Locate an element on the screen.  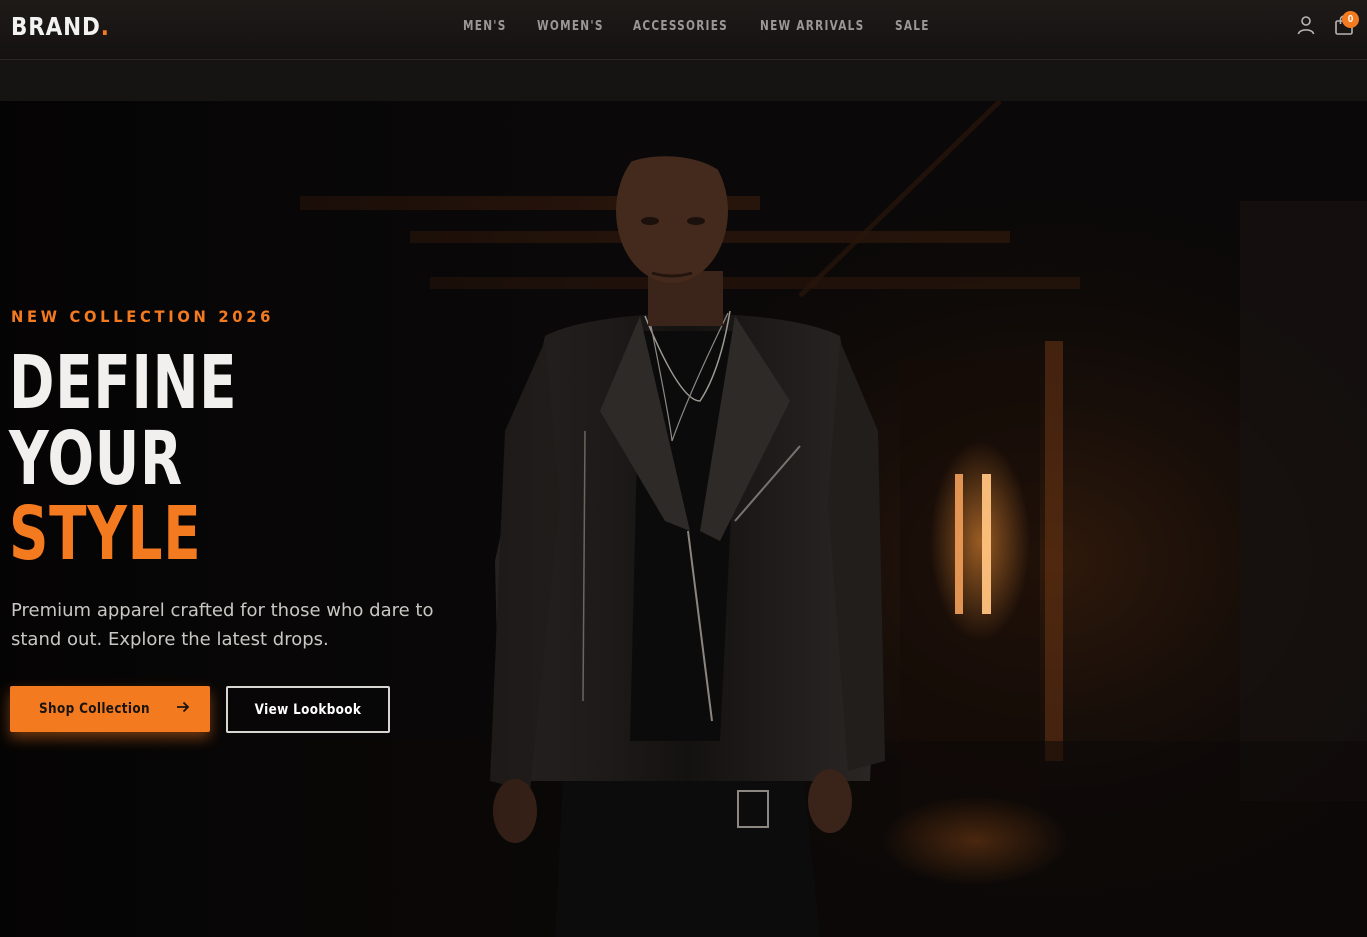
headline-line-2: YOUR is located at coordinates (96, 459).